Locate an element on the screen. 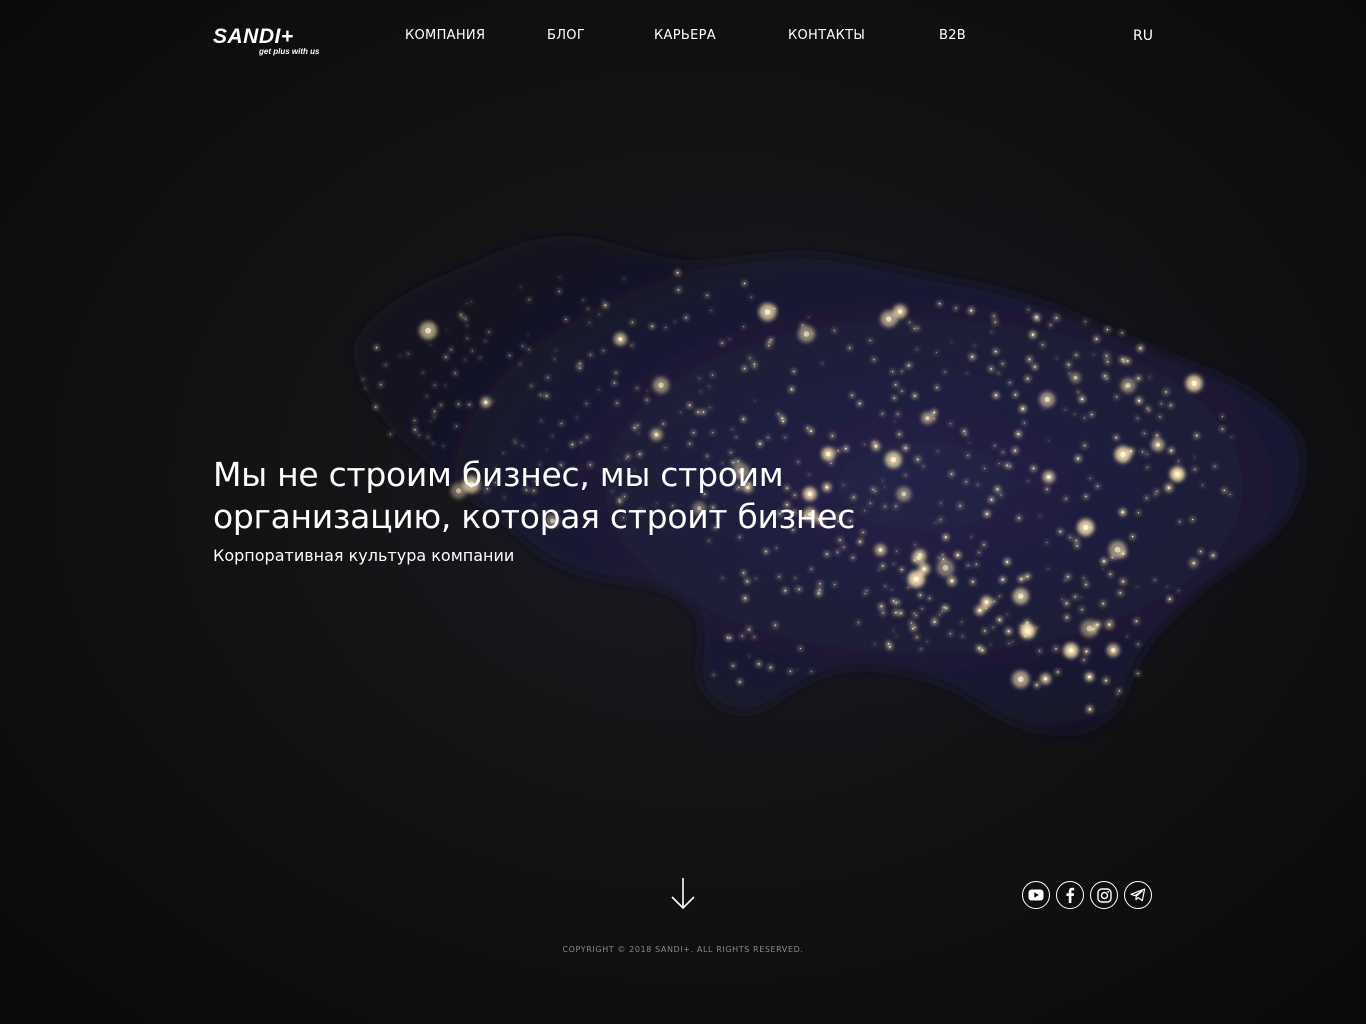 The image size is (1366, 1024). sandi-logo: SANDI+ get plus with us is located at coordinates (270, 42).